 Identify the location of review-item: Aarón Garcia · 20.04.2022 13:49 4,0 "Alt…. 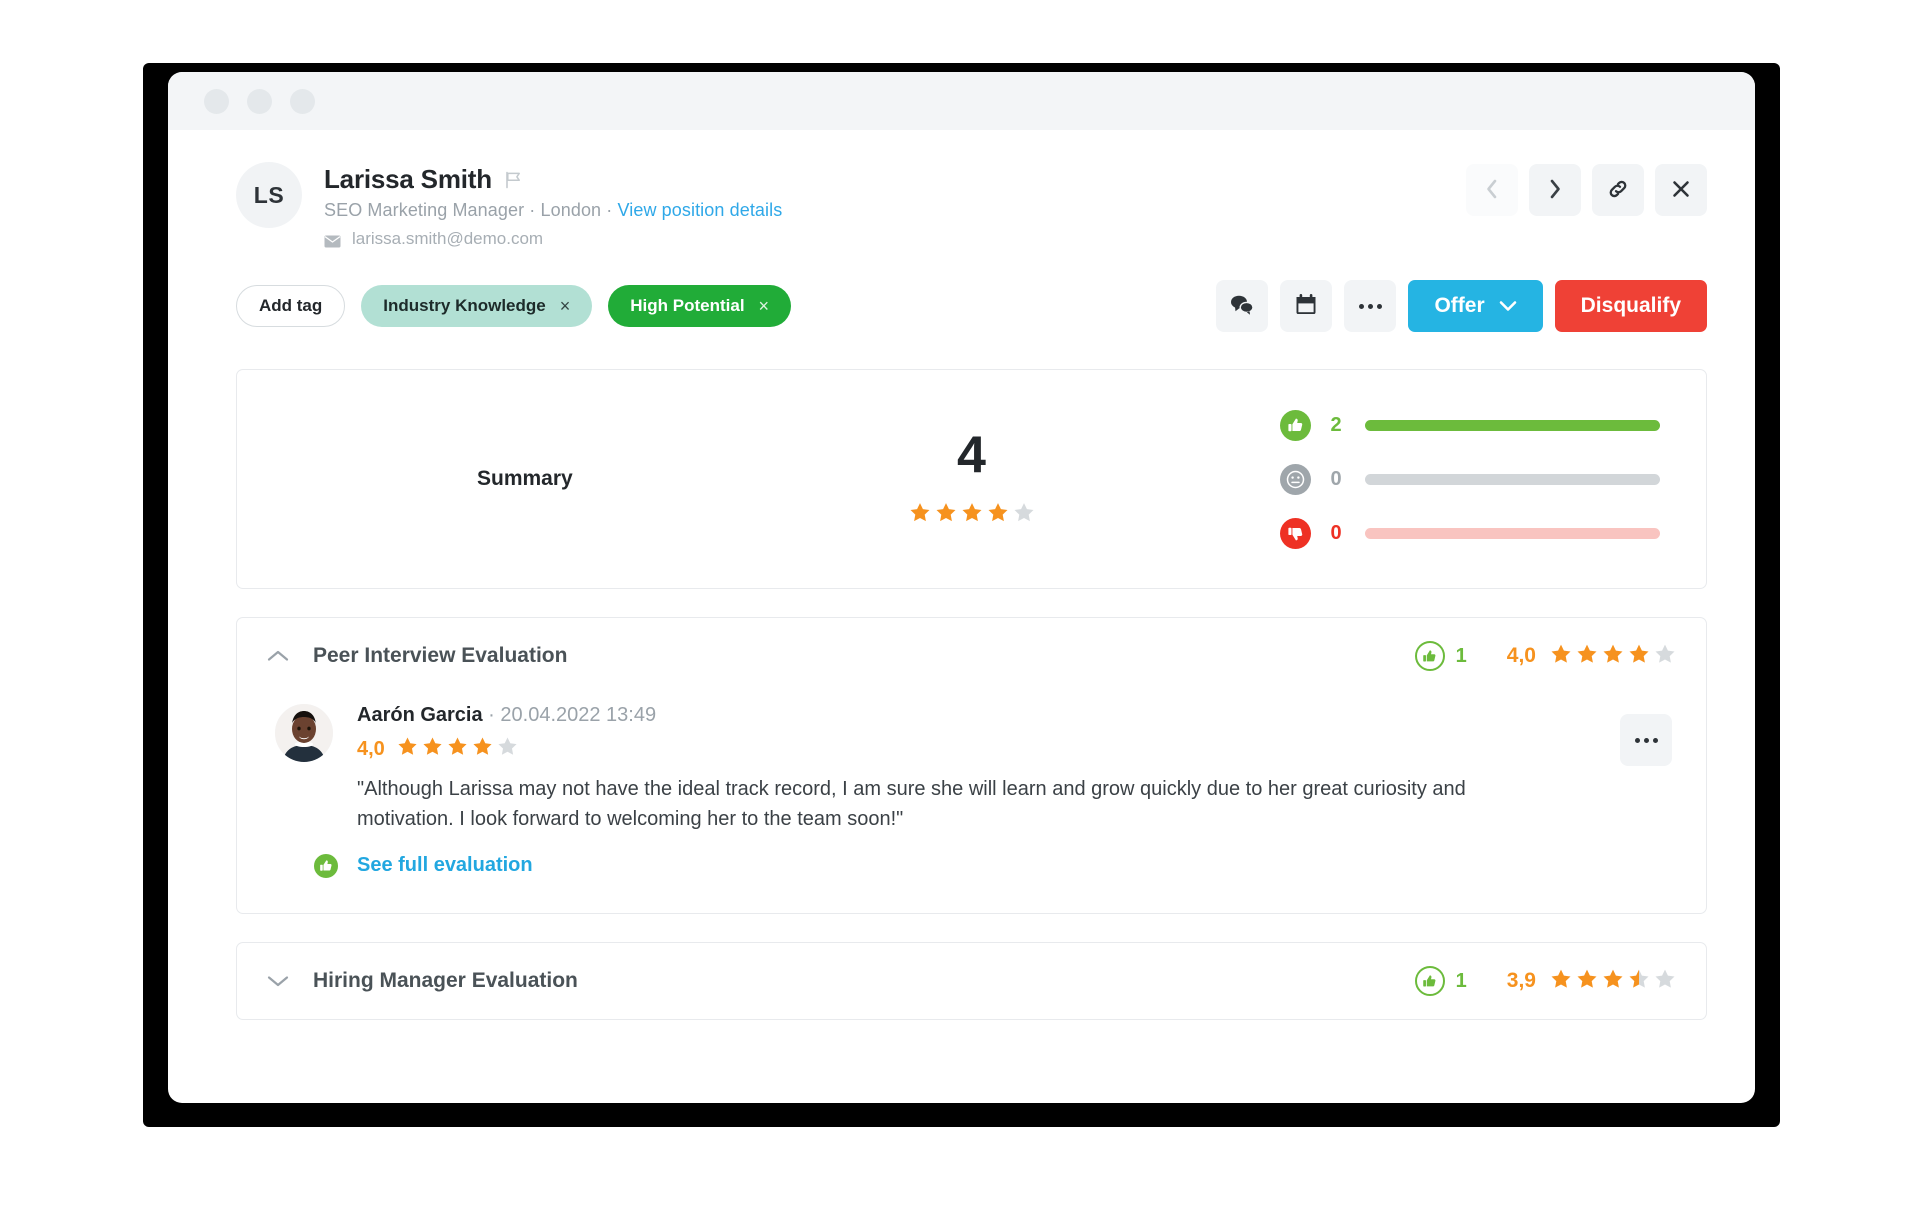
(971, 803).